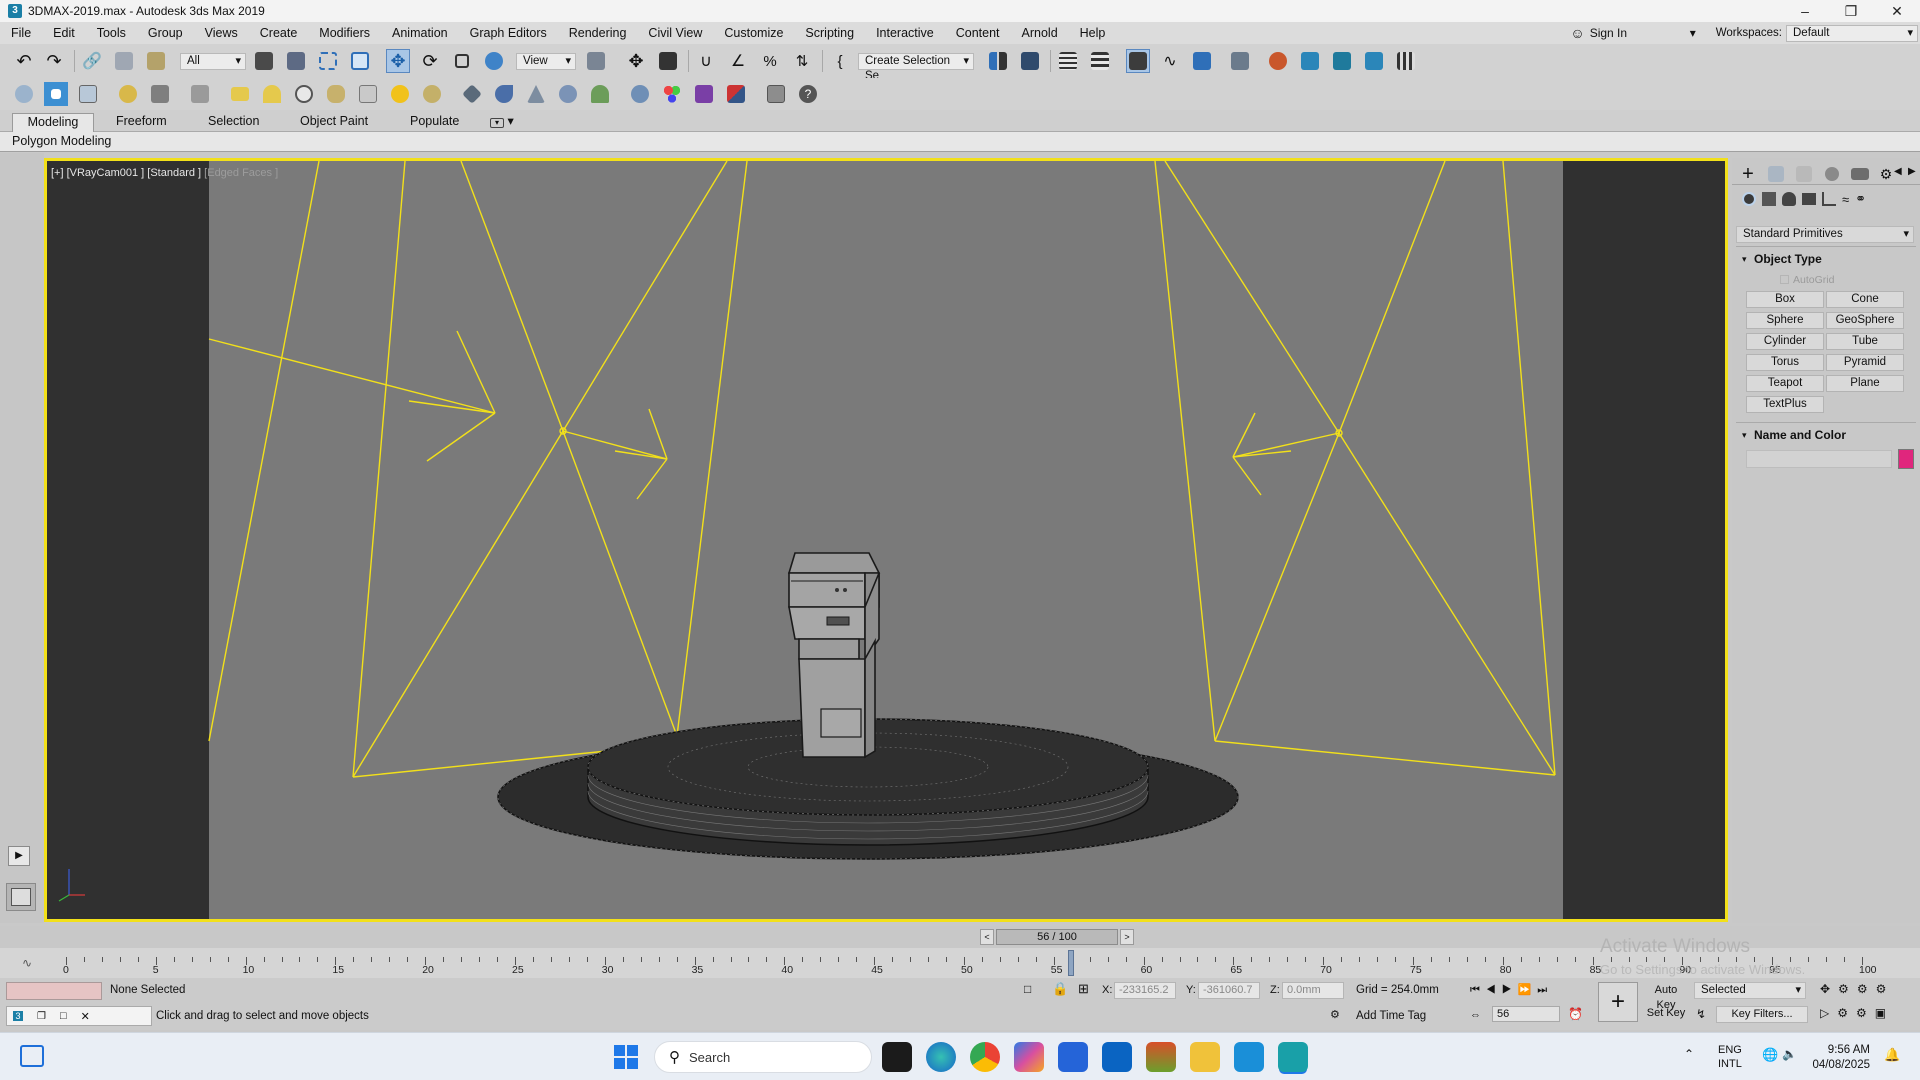 This screenshot has width=1920, height=1080. Describe the element at coordinates (462, 61) in the screenshot. I see `select-and-scale-icon` at that location.